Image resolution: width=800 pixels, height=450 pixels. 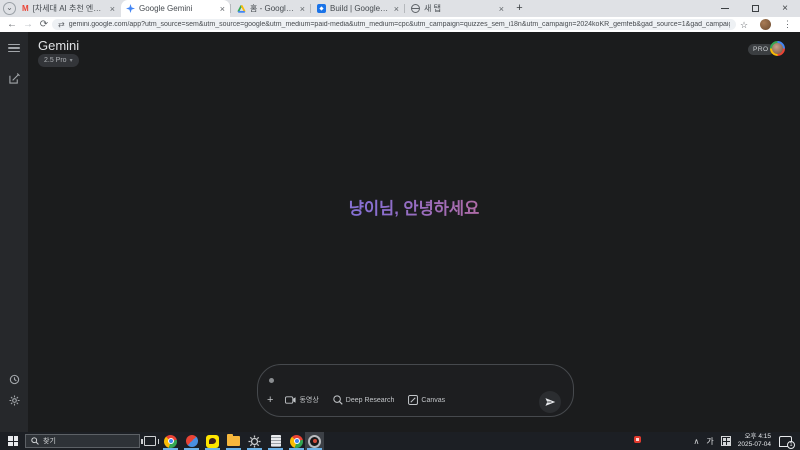 I want to click on gear-icon, so click(x=254, y=441).